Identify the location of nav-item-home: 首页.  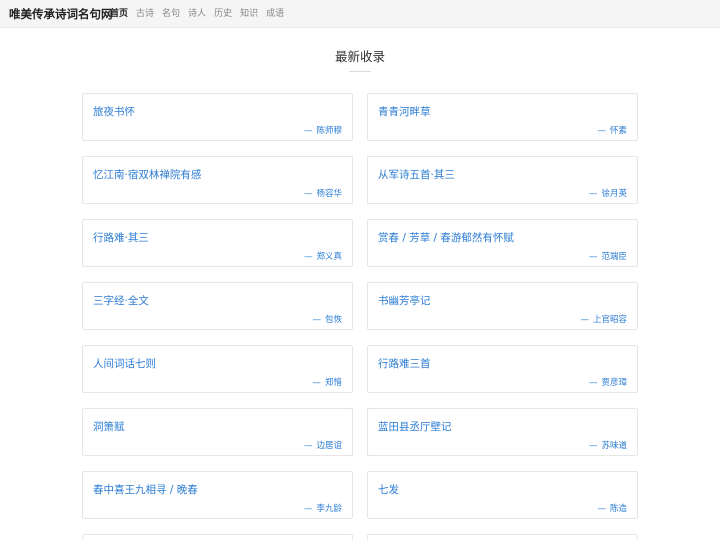
(119, 14).